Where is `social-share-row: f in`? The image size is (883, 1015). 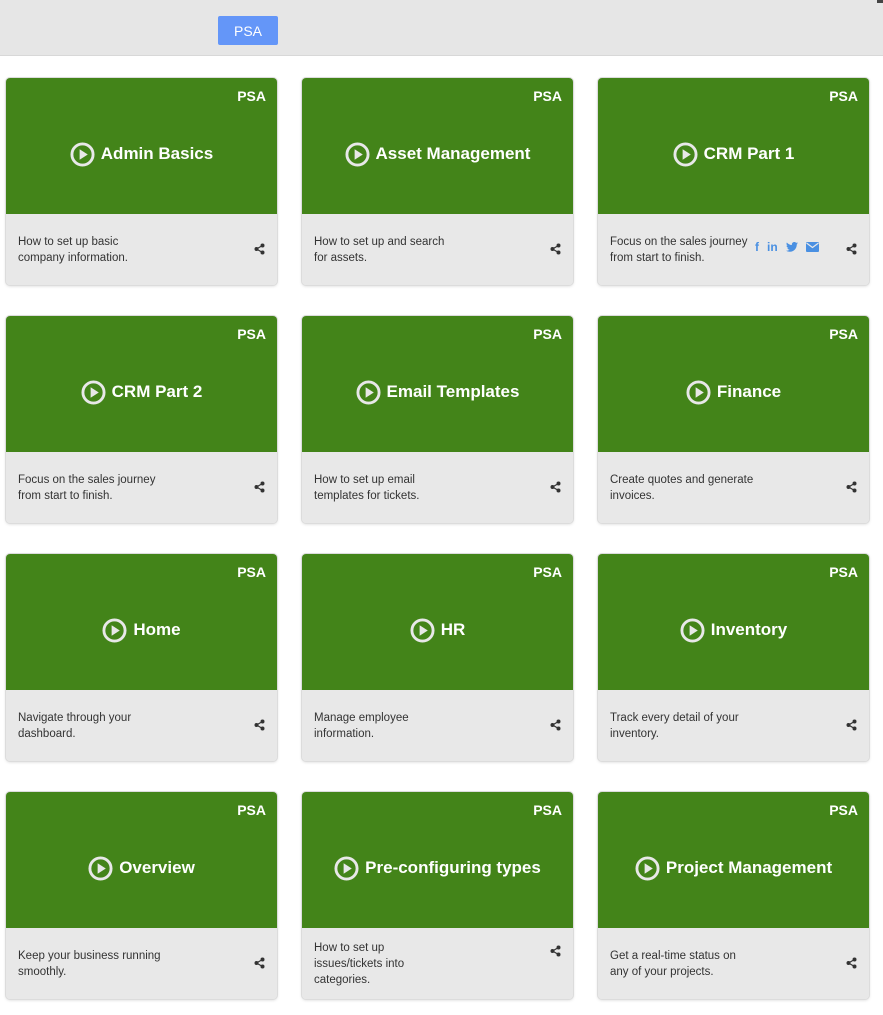
social-share-row: f in is located at coordinates (787, 247).